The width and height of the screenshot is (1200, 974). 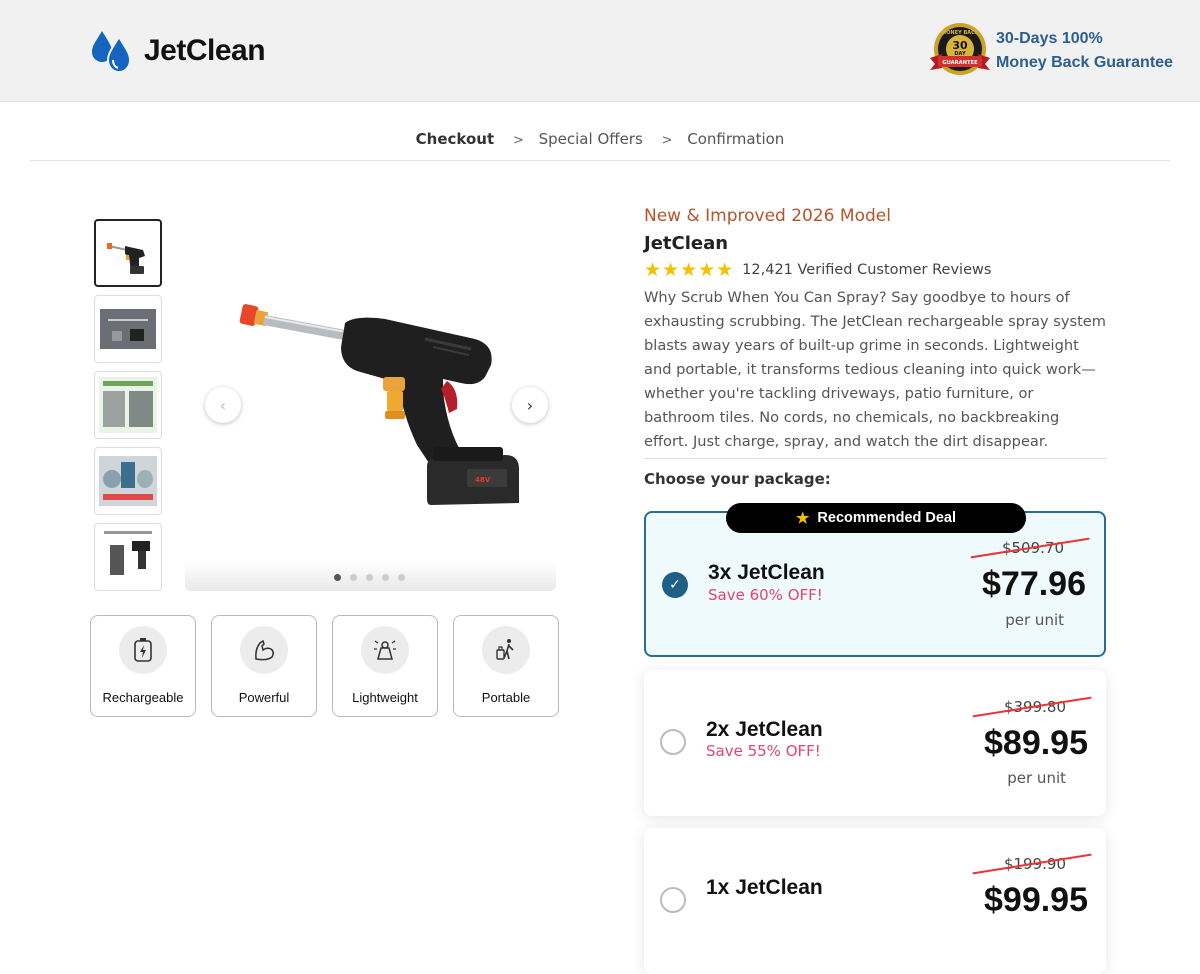 I want to click on product-rating: ★★★★★ 12,421 Verified Customer Reviews, so click(x=875, y=270).